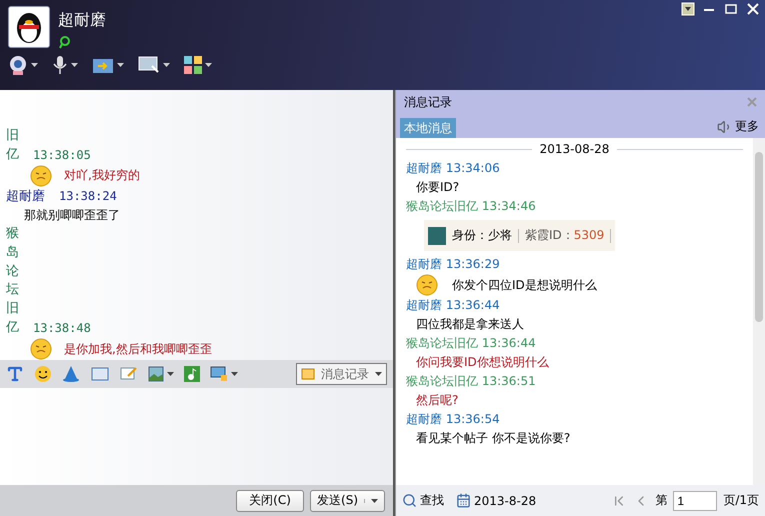 The image size is (765, 516). Describe the element at coordinates (192, 374) in the screenshot. I see `music-icon` at that location.